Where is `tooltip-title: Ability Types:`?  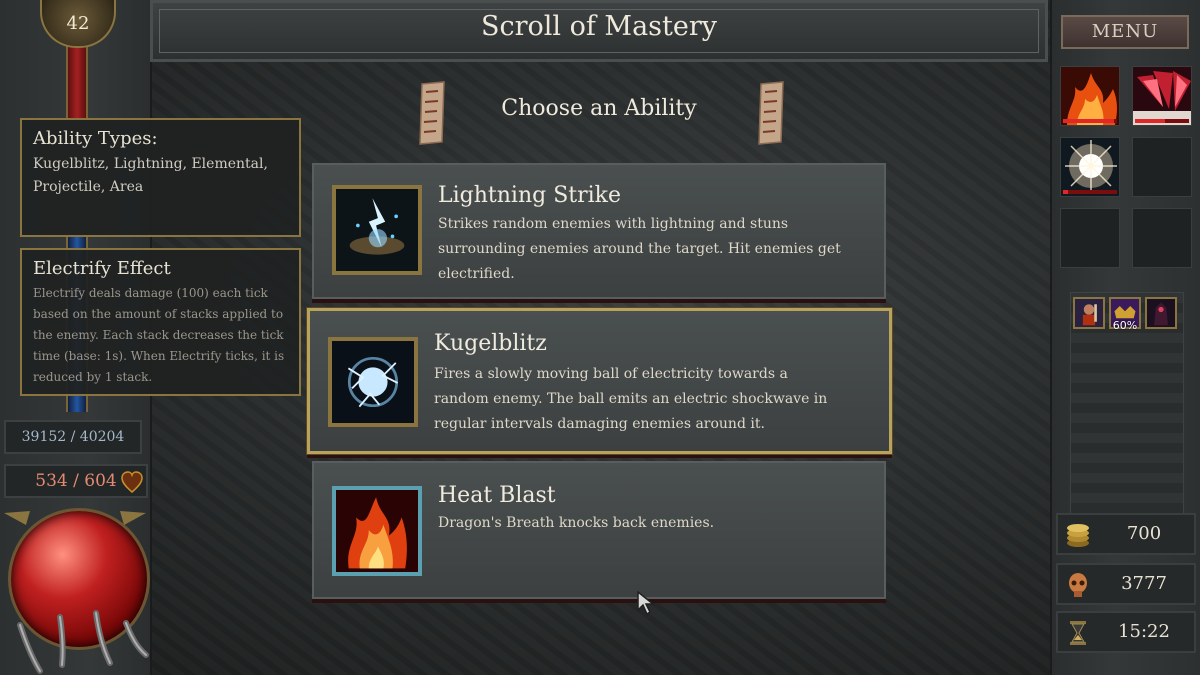 tooltip-title: Ability Types: is located at coordinates (95, 138).